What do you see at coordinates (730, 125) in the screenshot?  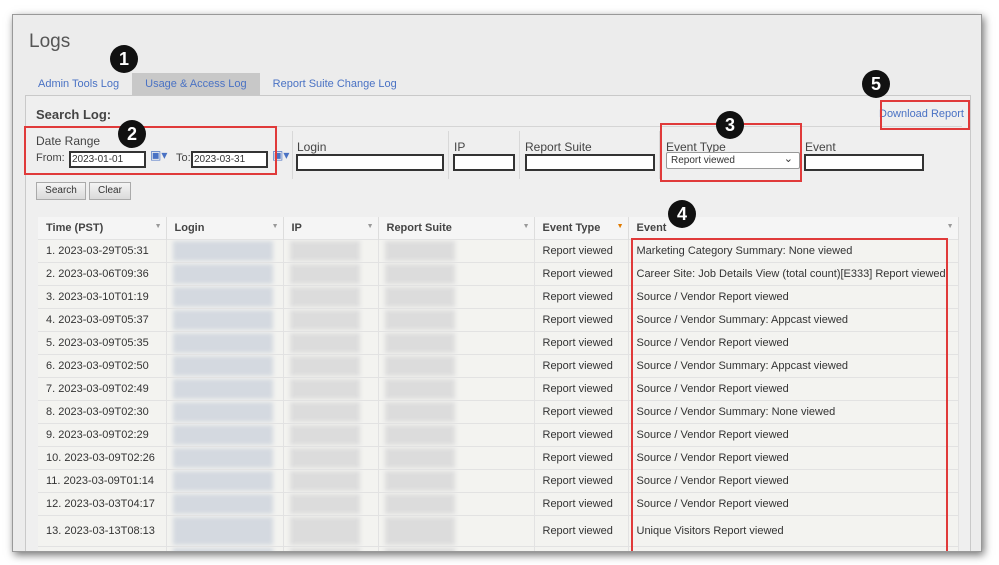 I see `callout-badge-3: 3` at bounding box center [730, 125].